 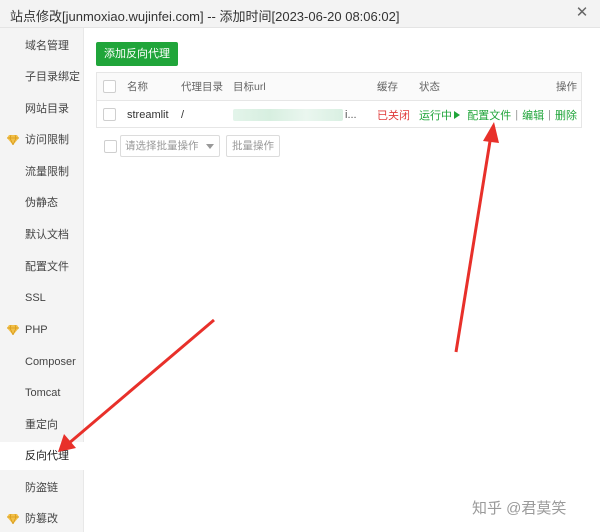 What do you see at coordinates (489, 115) in the screenshot?
I see `config-file-link: 配置文件` at bounding box center [489, 115].